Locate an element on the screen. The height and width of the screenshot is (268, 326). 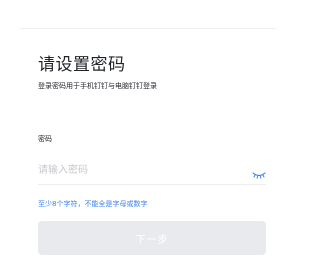
password-label: 密码 is located at coordinates (45, 139).